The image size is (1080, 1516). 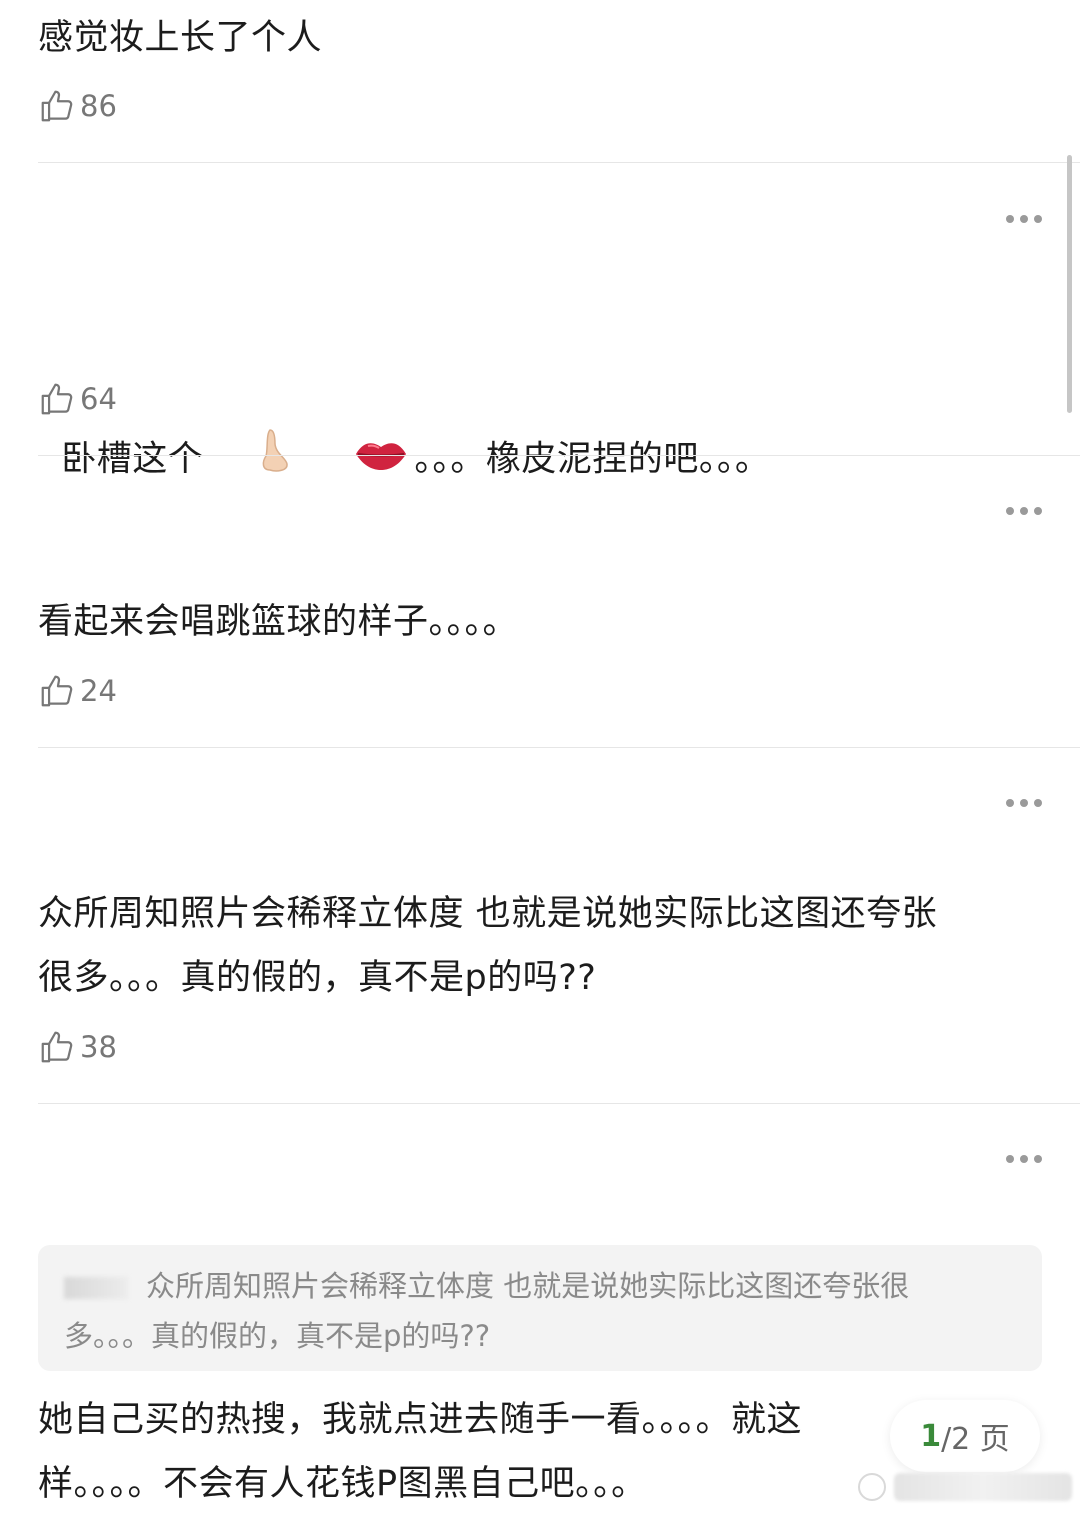 I want to click on quote-line-1: 众所周知照片会稀释立体度 也就是说她实际比这图还夸张很, so click(x=541, y=1286).